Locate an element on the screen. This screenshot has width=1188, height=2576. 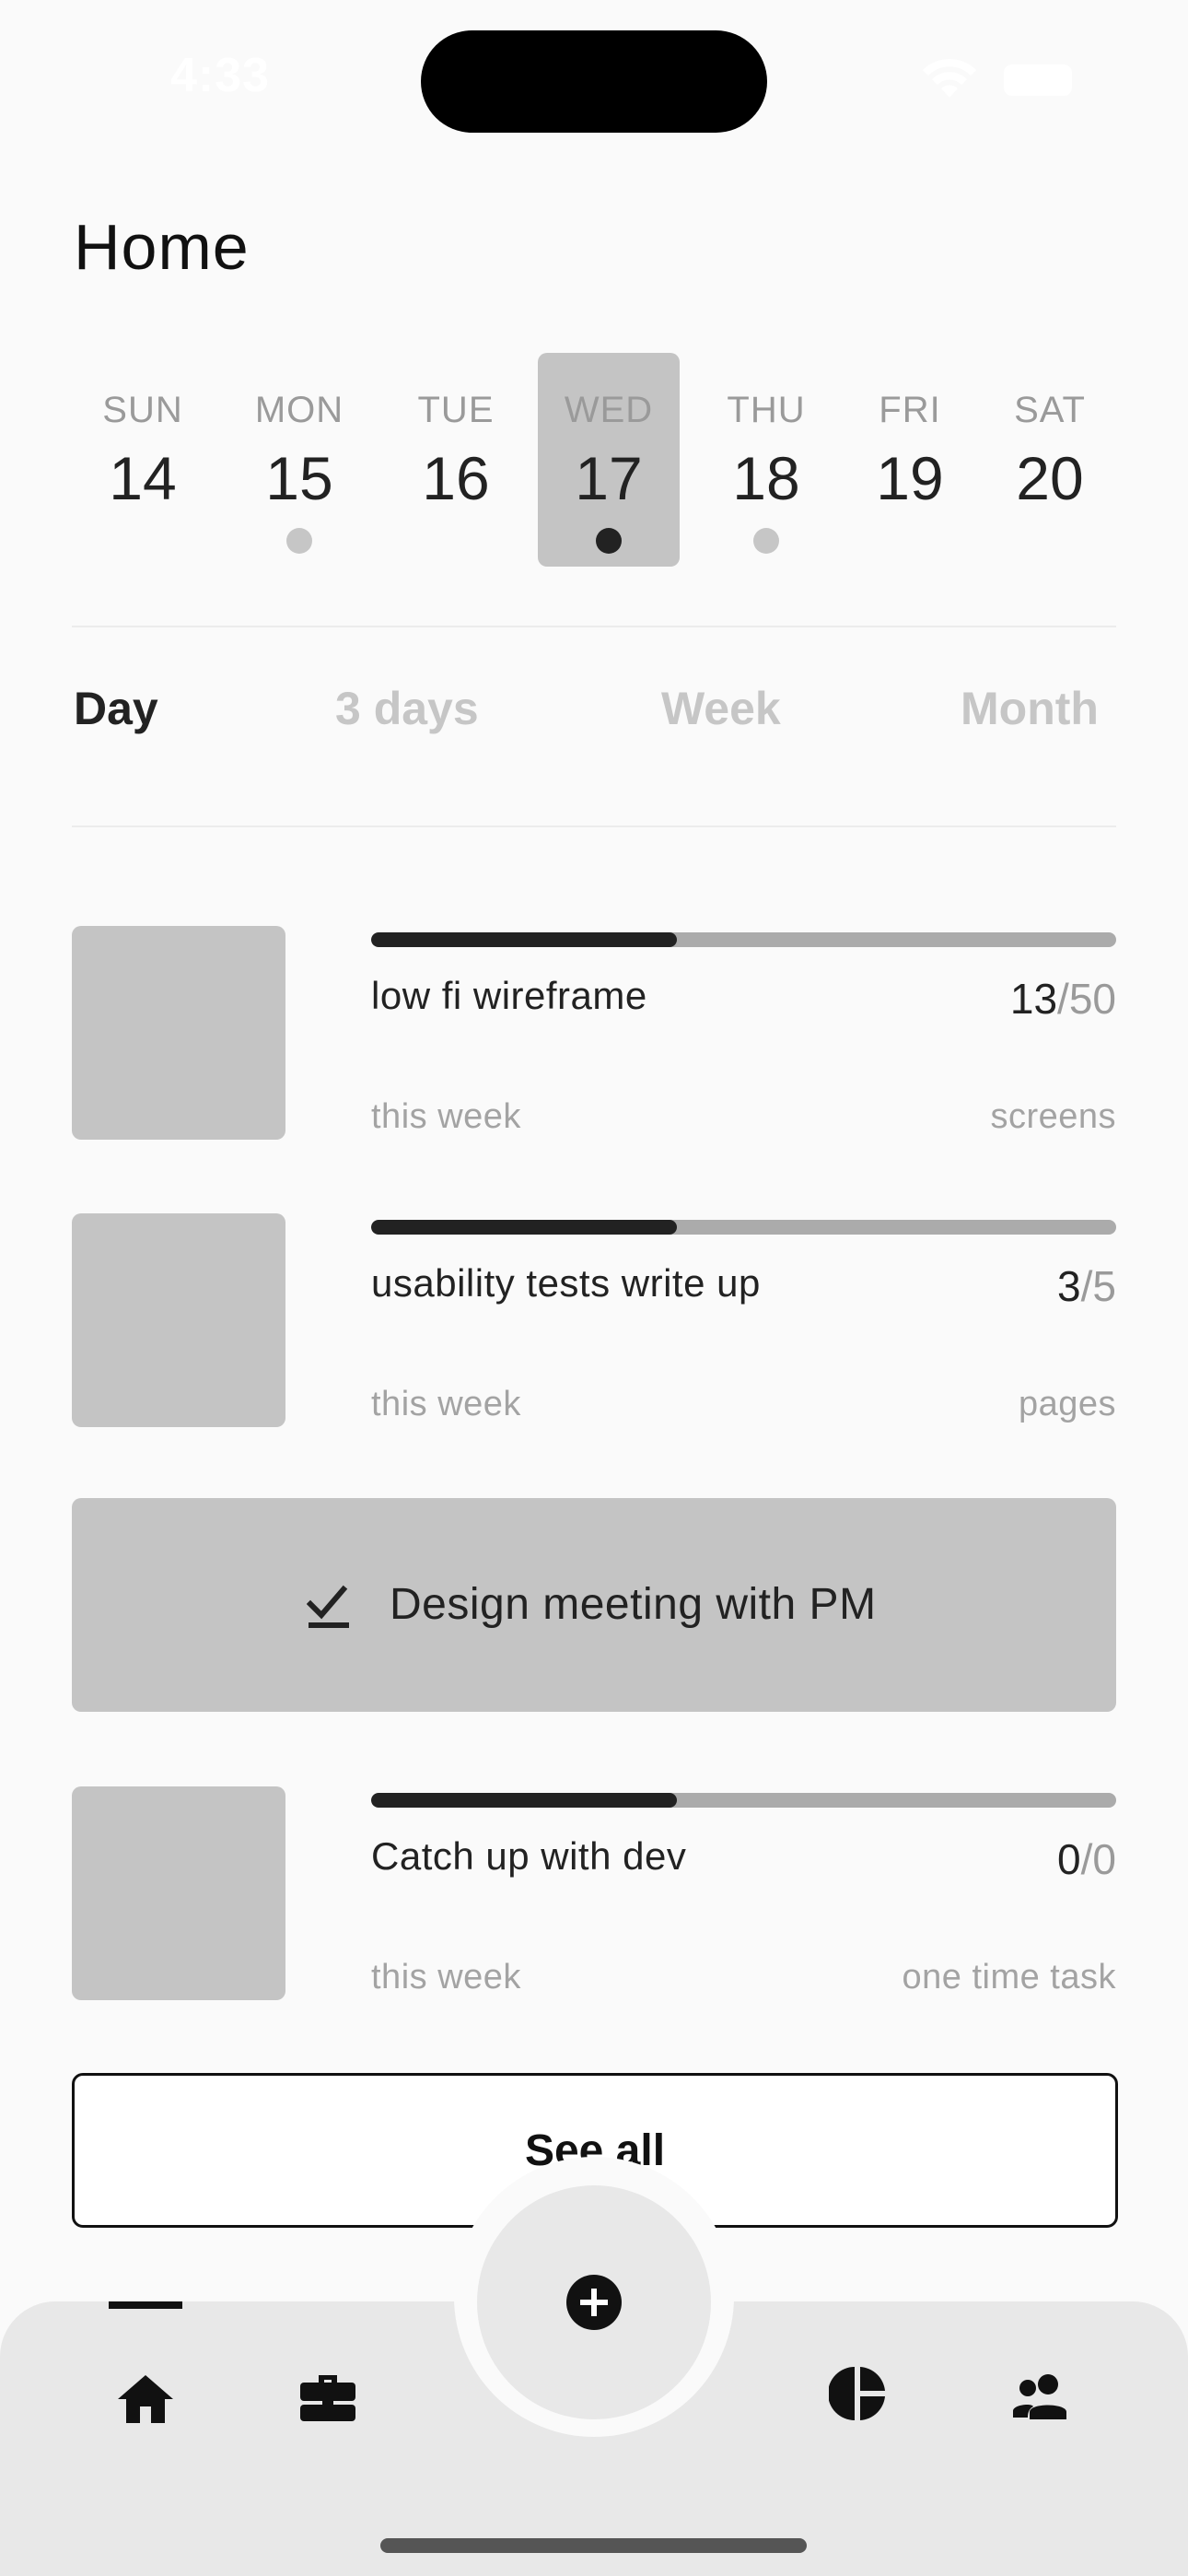
task-done: 13 is located at coordinates (1033, 999).